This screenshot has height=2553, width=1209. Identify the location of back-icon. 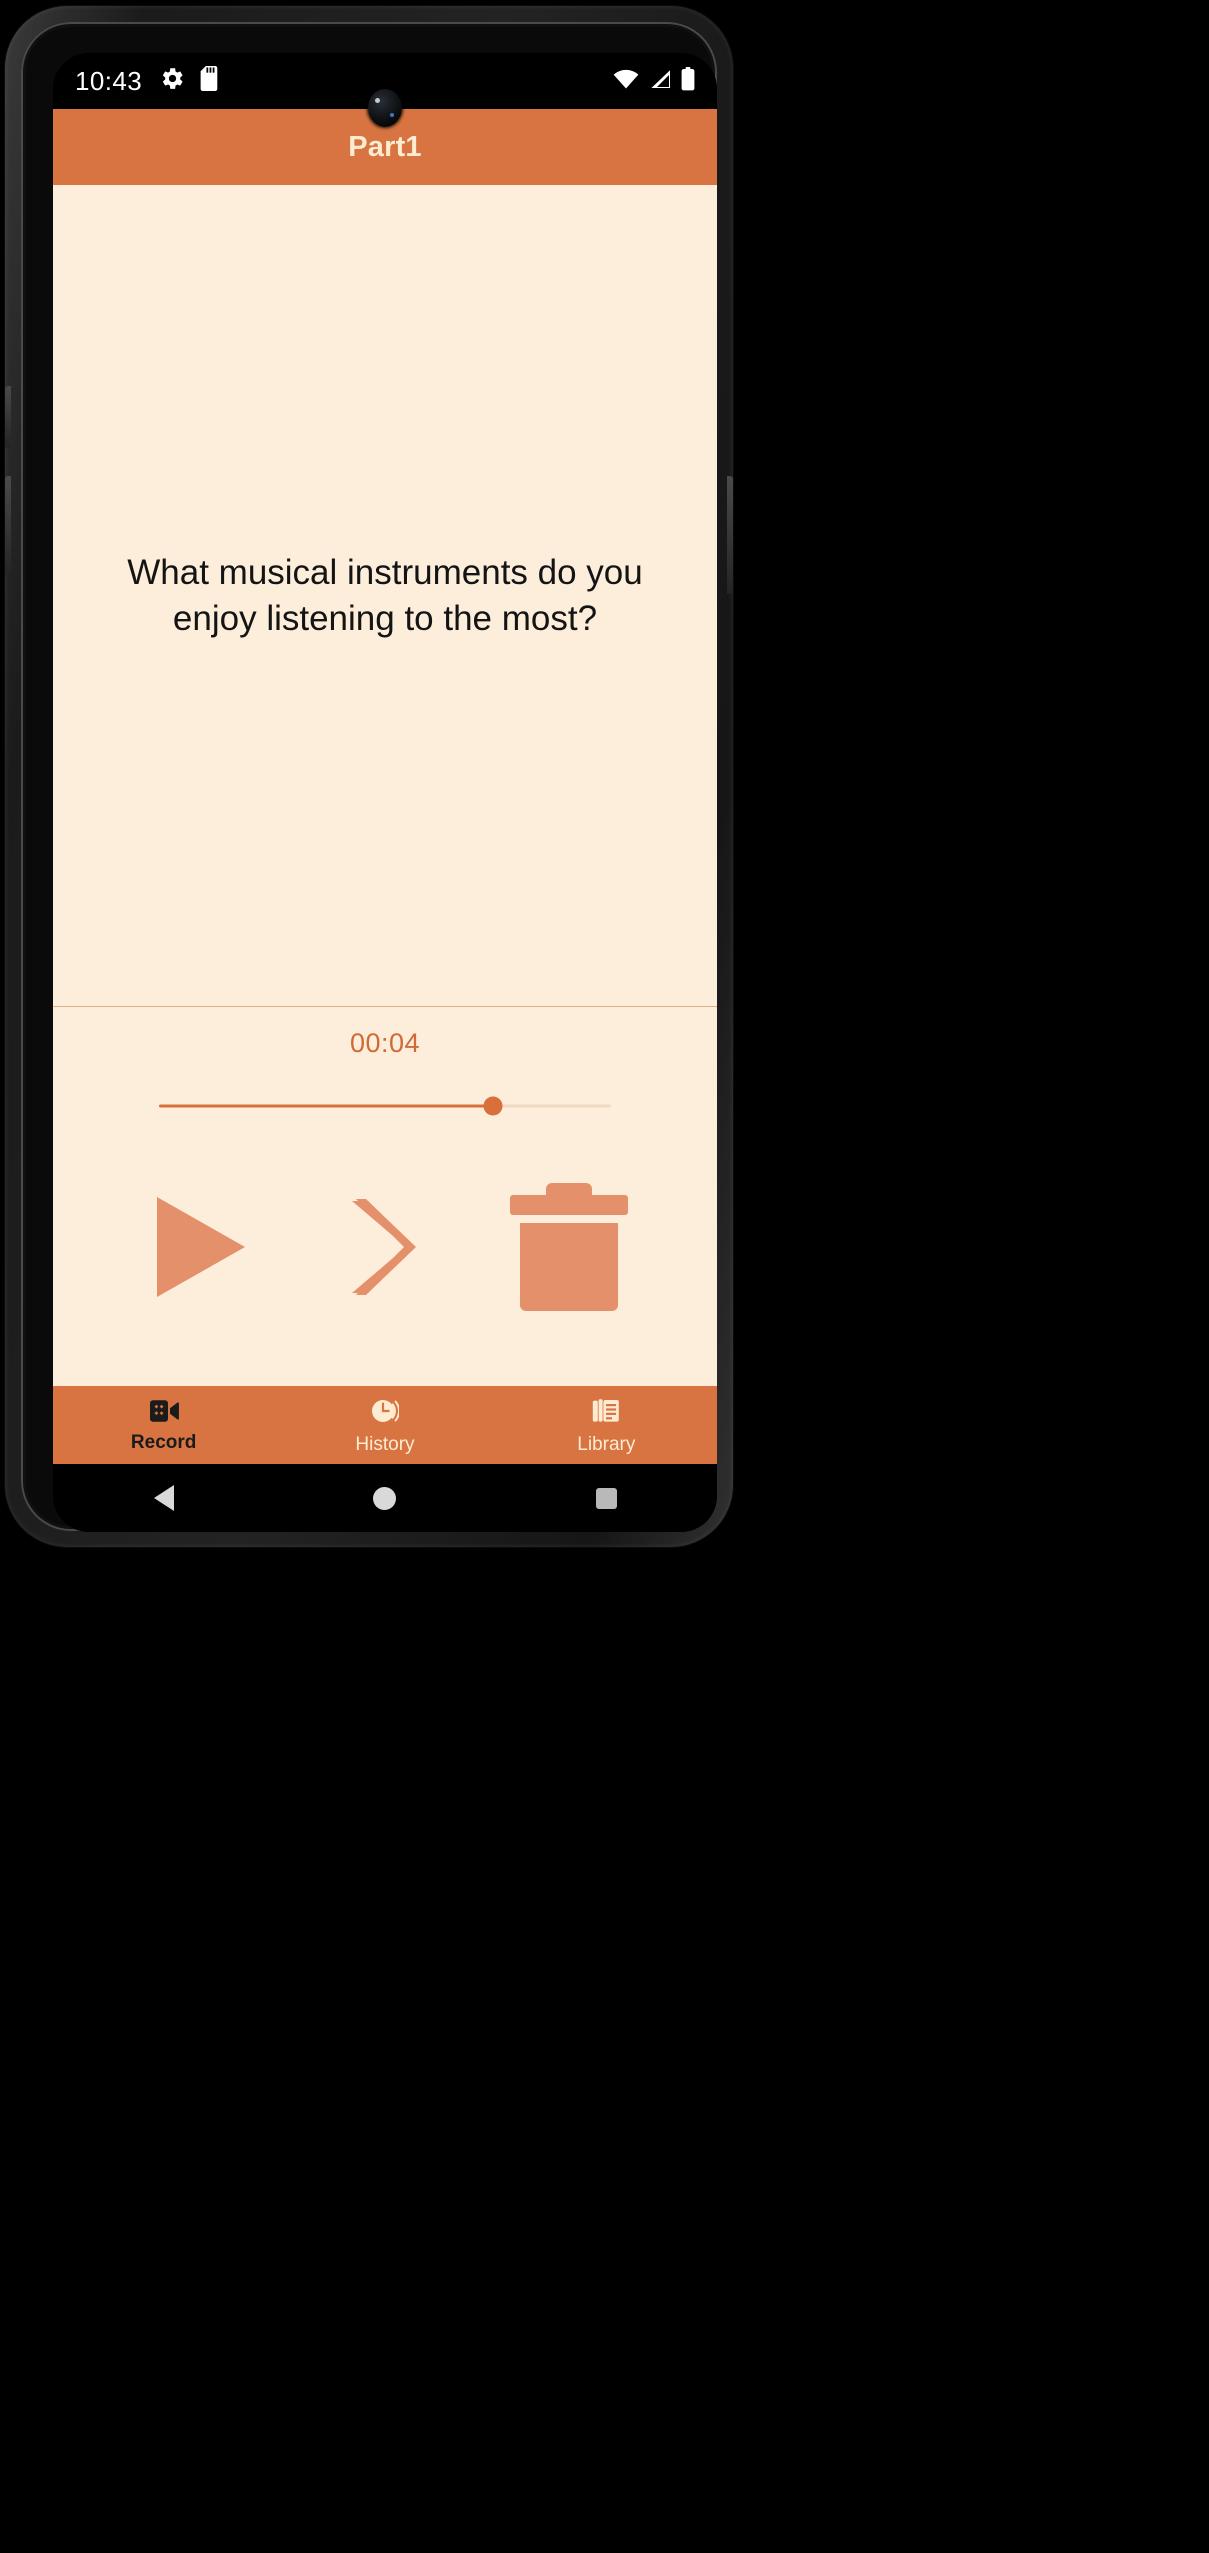
(163, 1498).